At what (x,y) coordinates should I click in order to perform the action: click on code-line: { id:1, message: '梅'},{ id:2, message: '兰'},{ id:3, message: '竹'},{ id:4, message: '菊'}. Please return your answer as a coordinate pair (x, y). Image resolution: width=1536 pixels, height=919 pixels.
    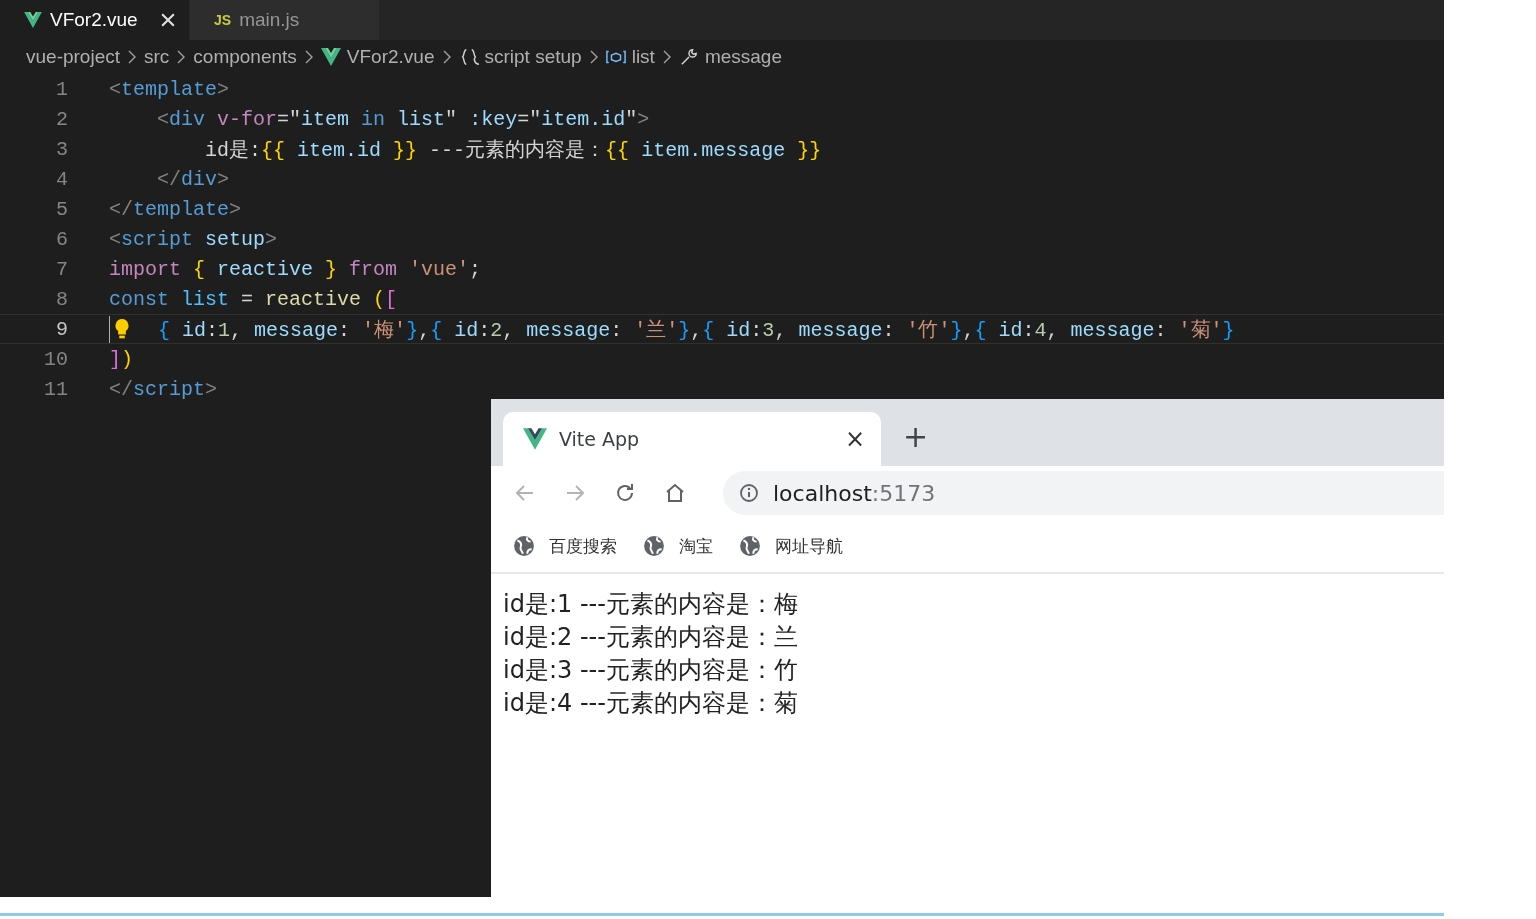
    Looking at the image, I should click on (696, 330).